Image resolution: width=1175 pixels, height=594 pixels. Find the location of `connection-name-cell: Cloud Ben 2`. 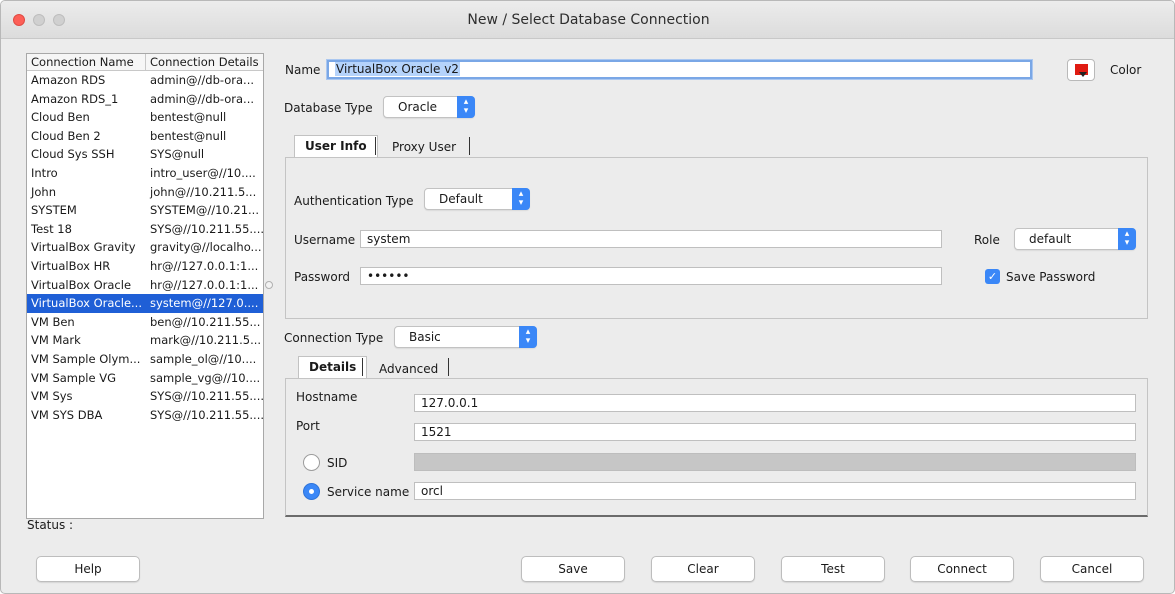

connection-name-cell: Cloud Ben 2 is located at coordinates (66, 135).